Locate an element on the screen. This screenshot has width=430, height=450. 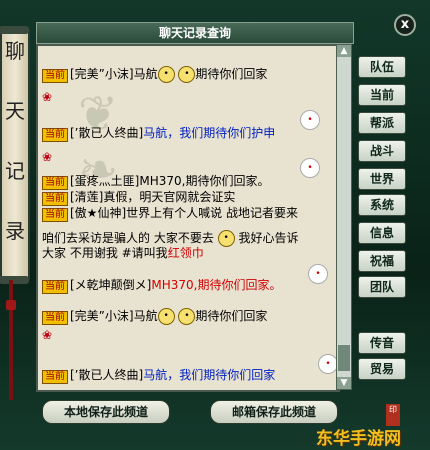
chat-message: 我好心告诉 is located at coordinates (268, 238).